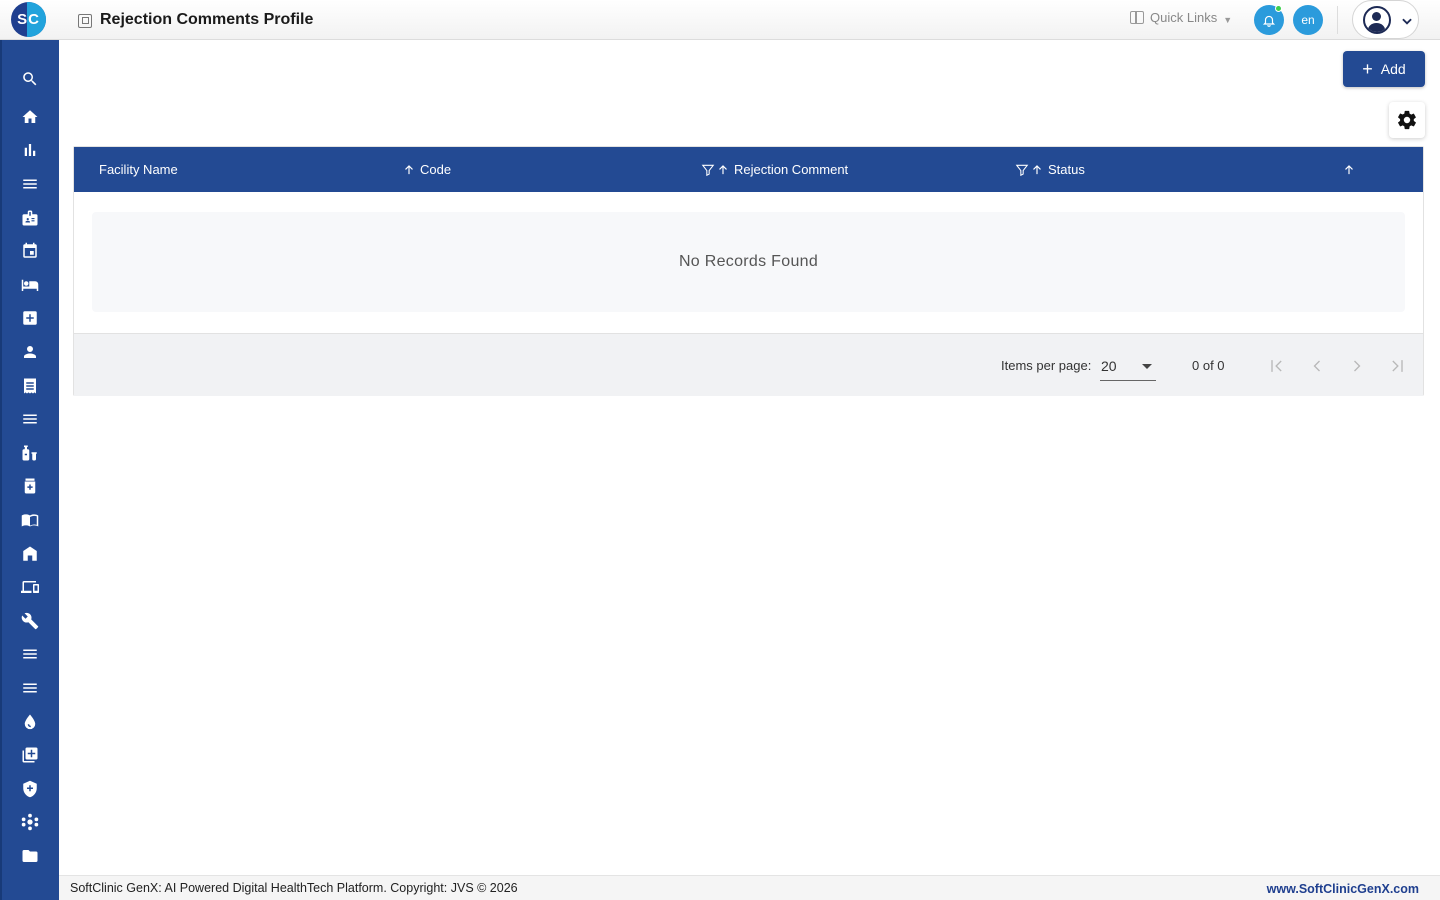 This screenshot has height=900, width=1440. What do you see at coordinates (1393, 69) in the screenshot?
I see `add-button-label: Add` at bounding box center [1393, 69].